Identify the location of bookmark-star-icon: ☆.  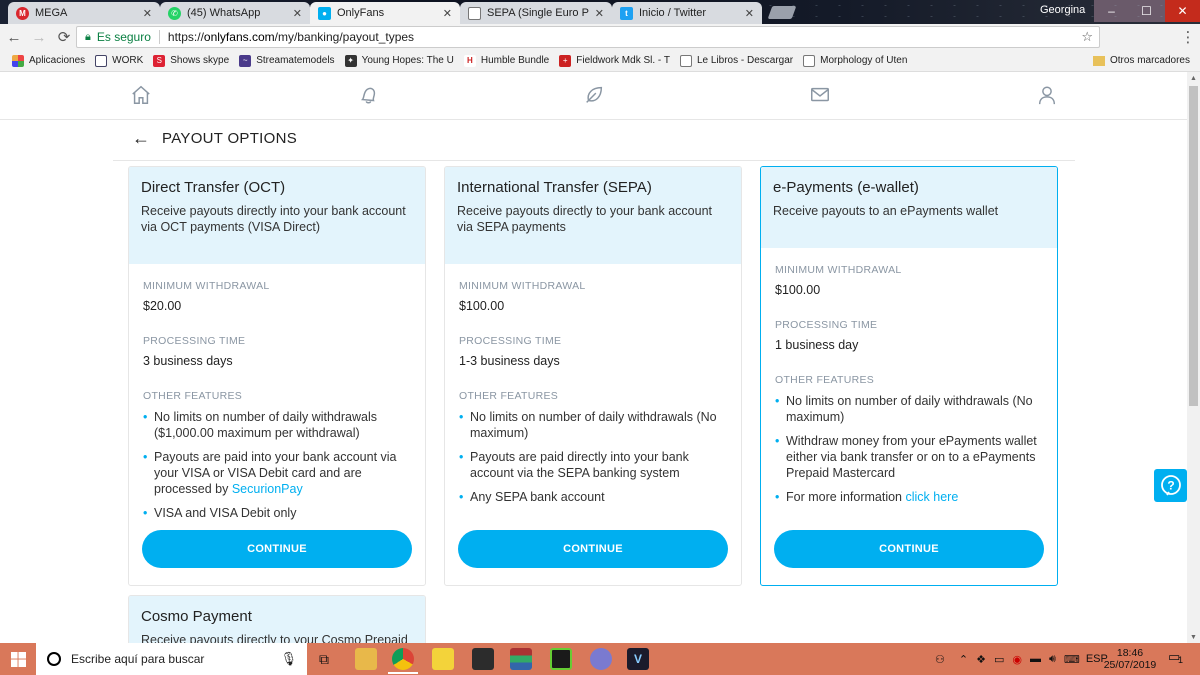
(1087, 37).